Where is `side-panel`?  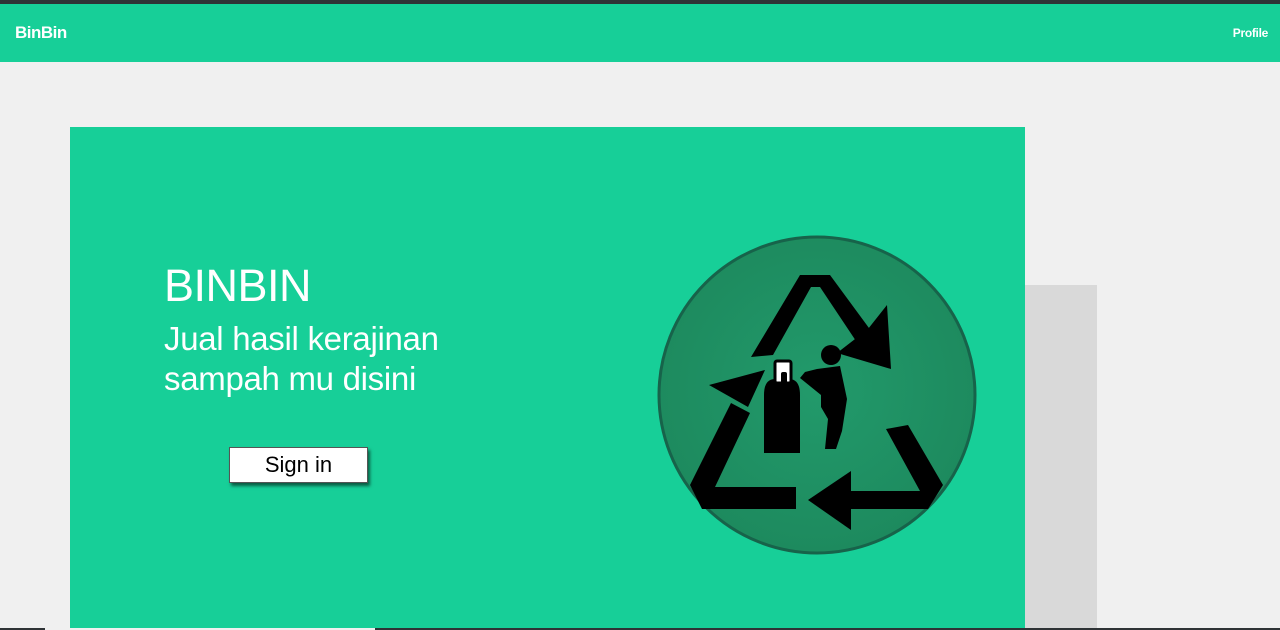
side-panel is located at coordinates (1061, 457).